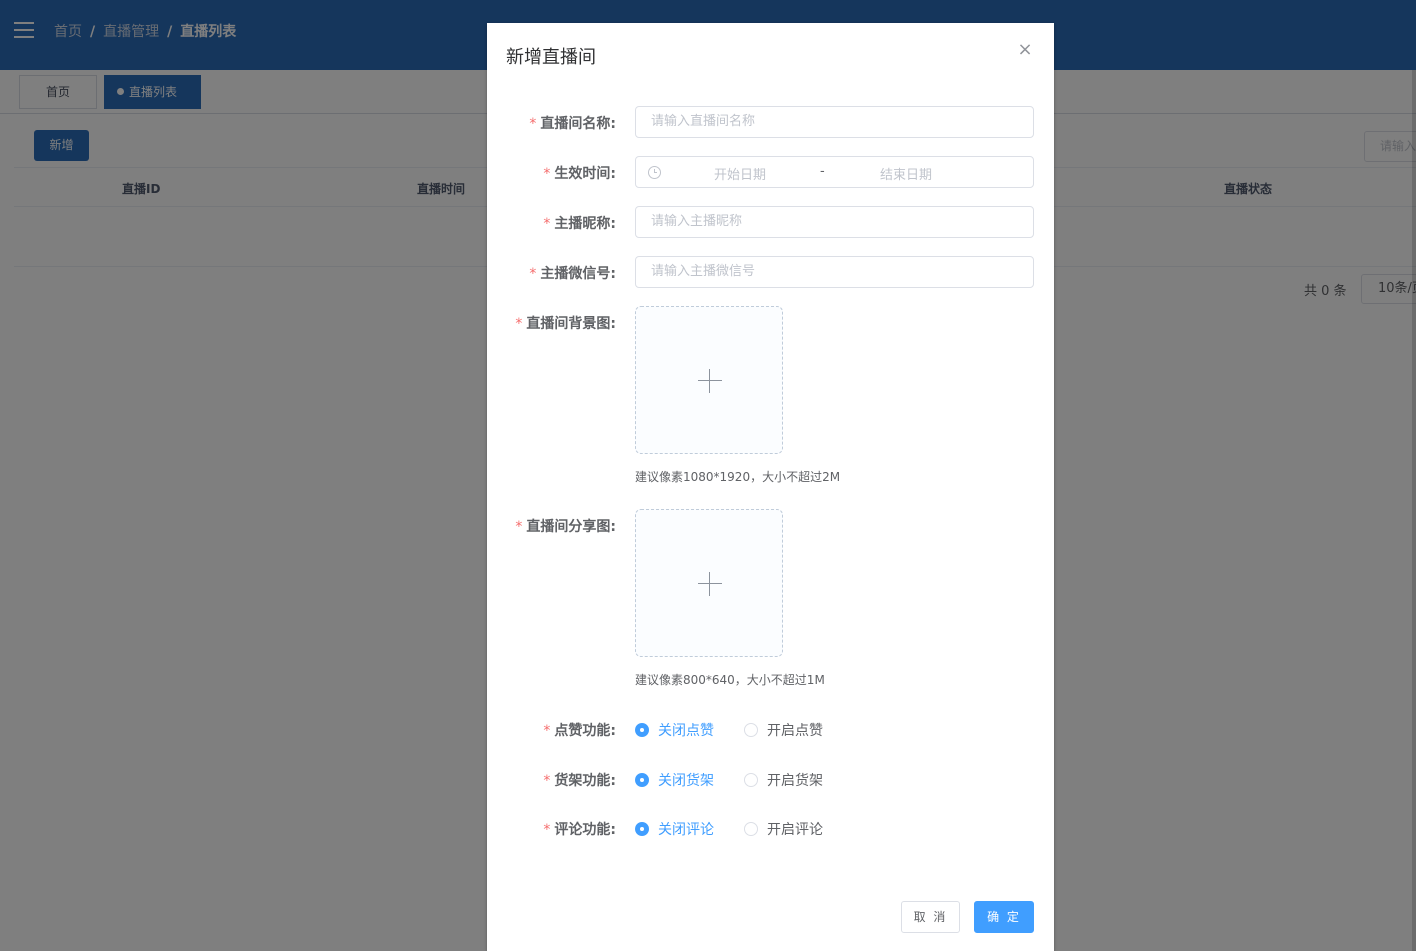 This screenshot has width=1416, height=951. I want to click on room-name-label: * 直播间名称:, so click(572, 123).